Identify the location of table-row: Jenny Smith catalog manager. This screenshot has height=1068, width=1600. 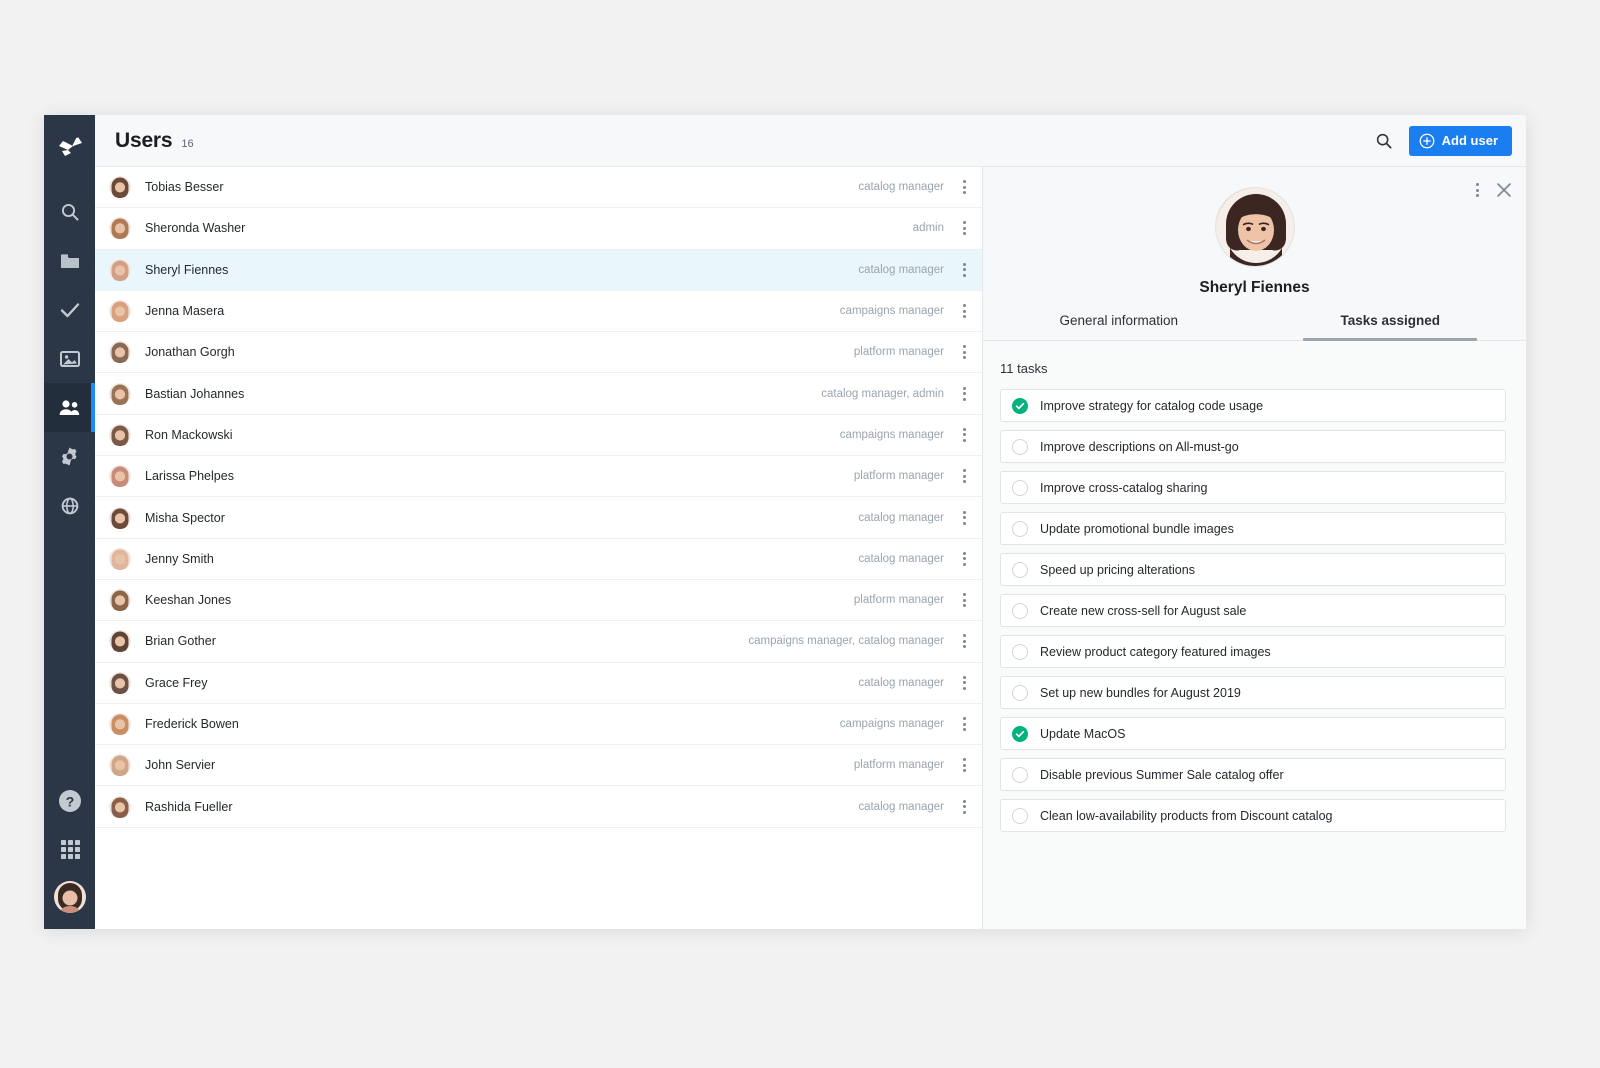
(538, 559).